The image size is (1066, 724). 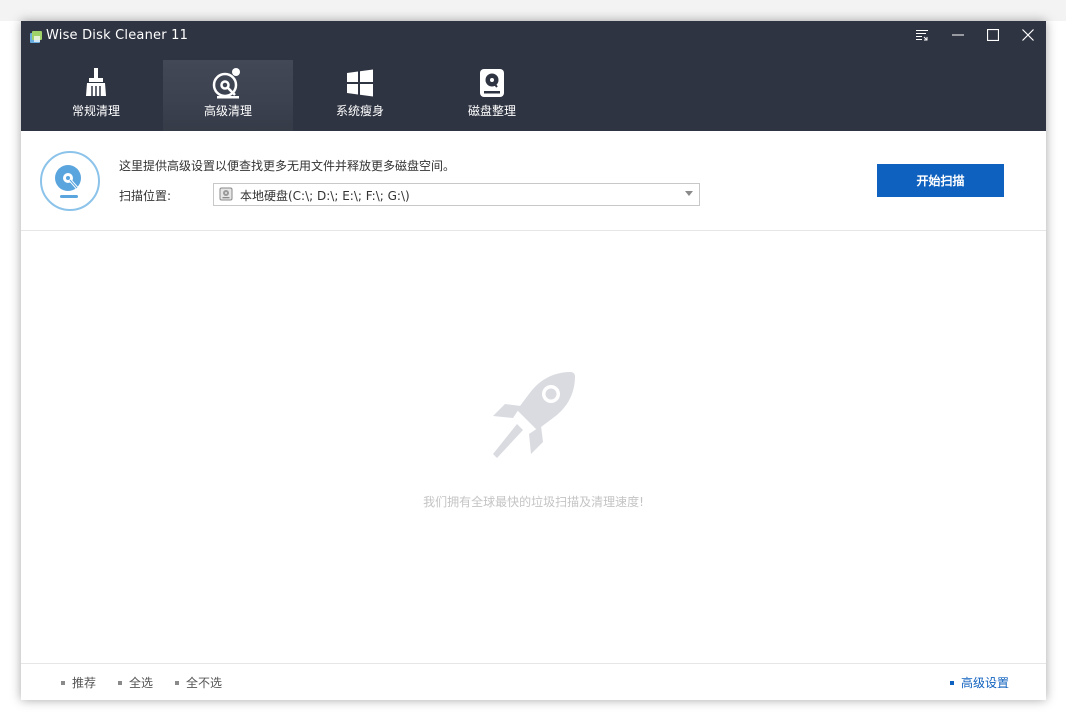 I want to click on window-title: Wise Disk Cleaner 11, so click(x=117, y=35).